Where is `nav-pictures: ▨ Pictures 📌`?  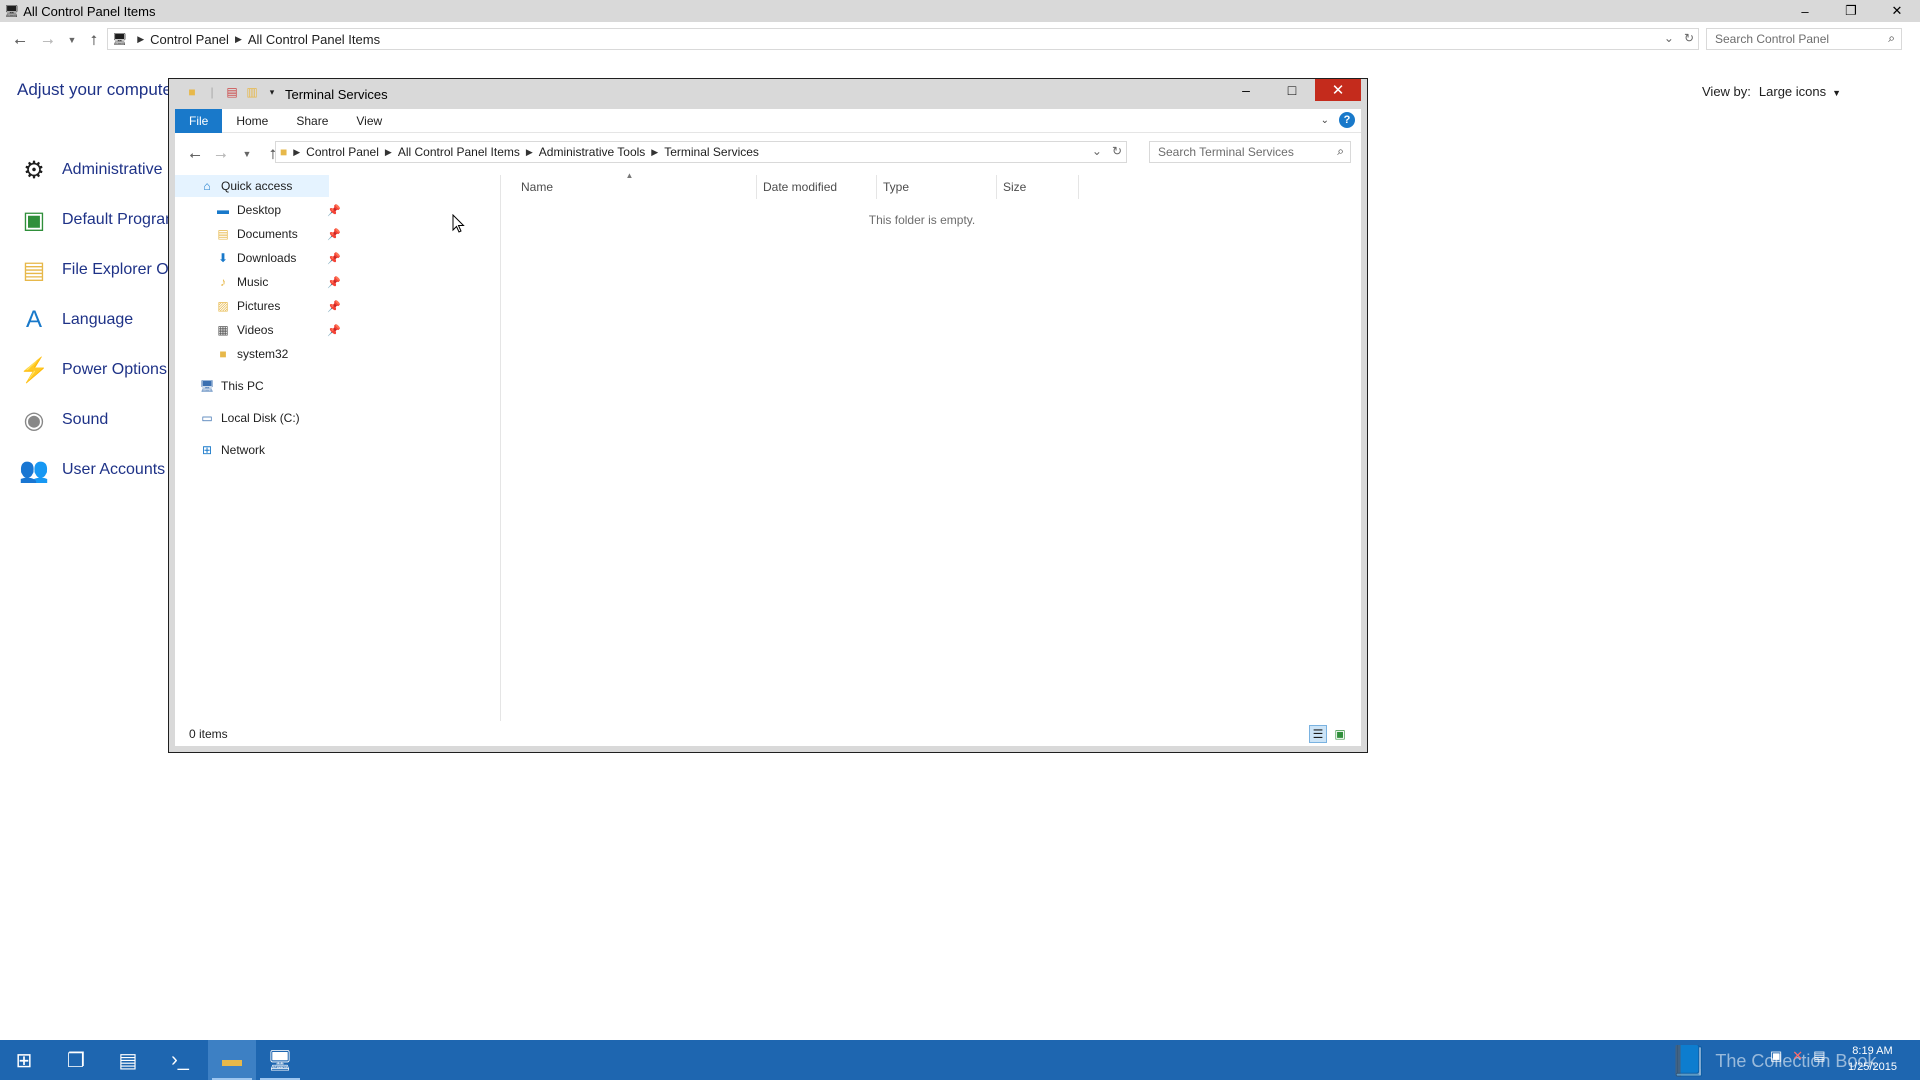 nav-pictures: ▨ Pictures 📌 is located at coordinates (279, 306).